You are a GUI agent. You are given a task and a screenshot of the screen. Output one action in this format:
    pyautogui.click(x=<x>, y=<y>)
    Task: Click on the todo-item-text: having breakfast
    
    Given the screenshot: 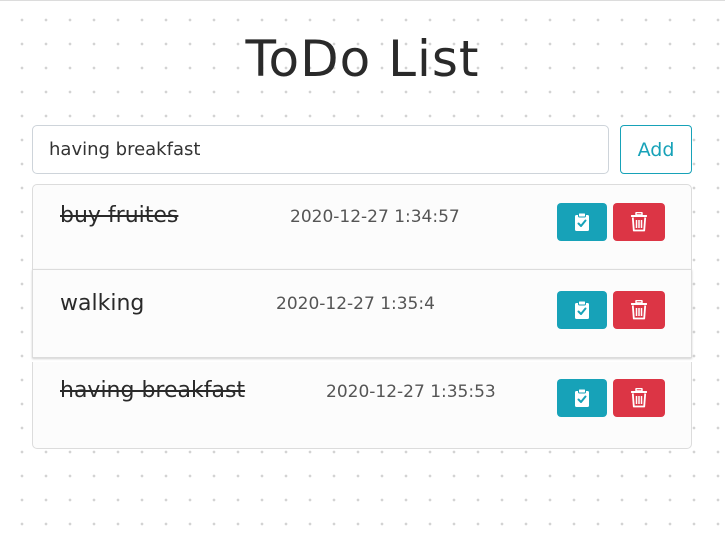 What is the action you would take?
    pyautogui.click(x=153, y=390)
    